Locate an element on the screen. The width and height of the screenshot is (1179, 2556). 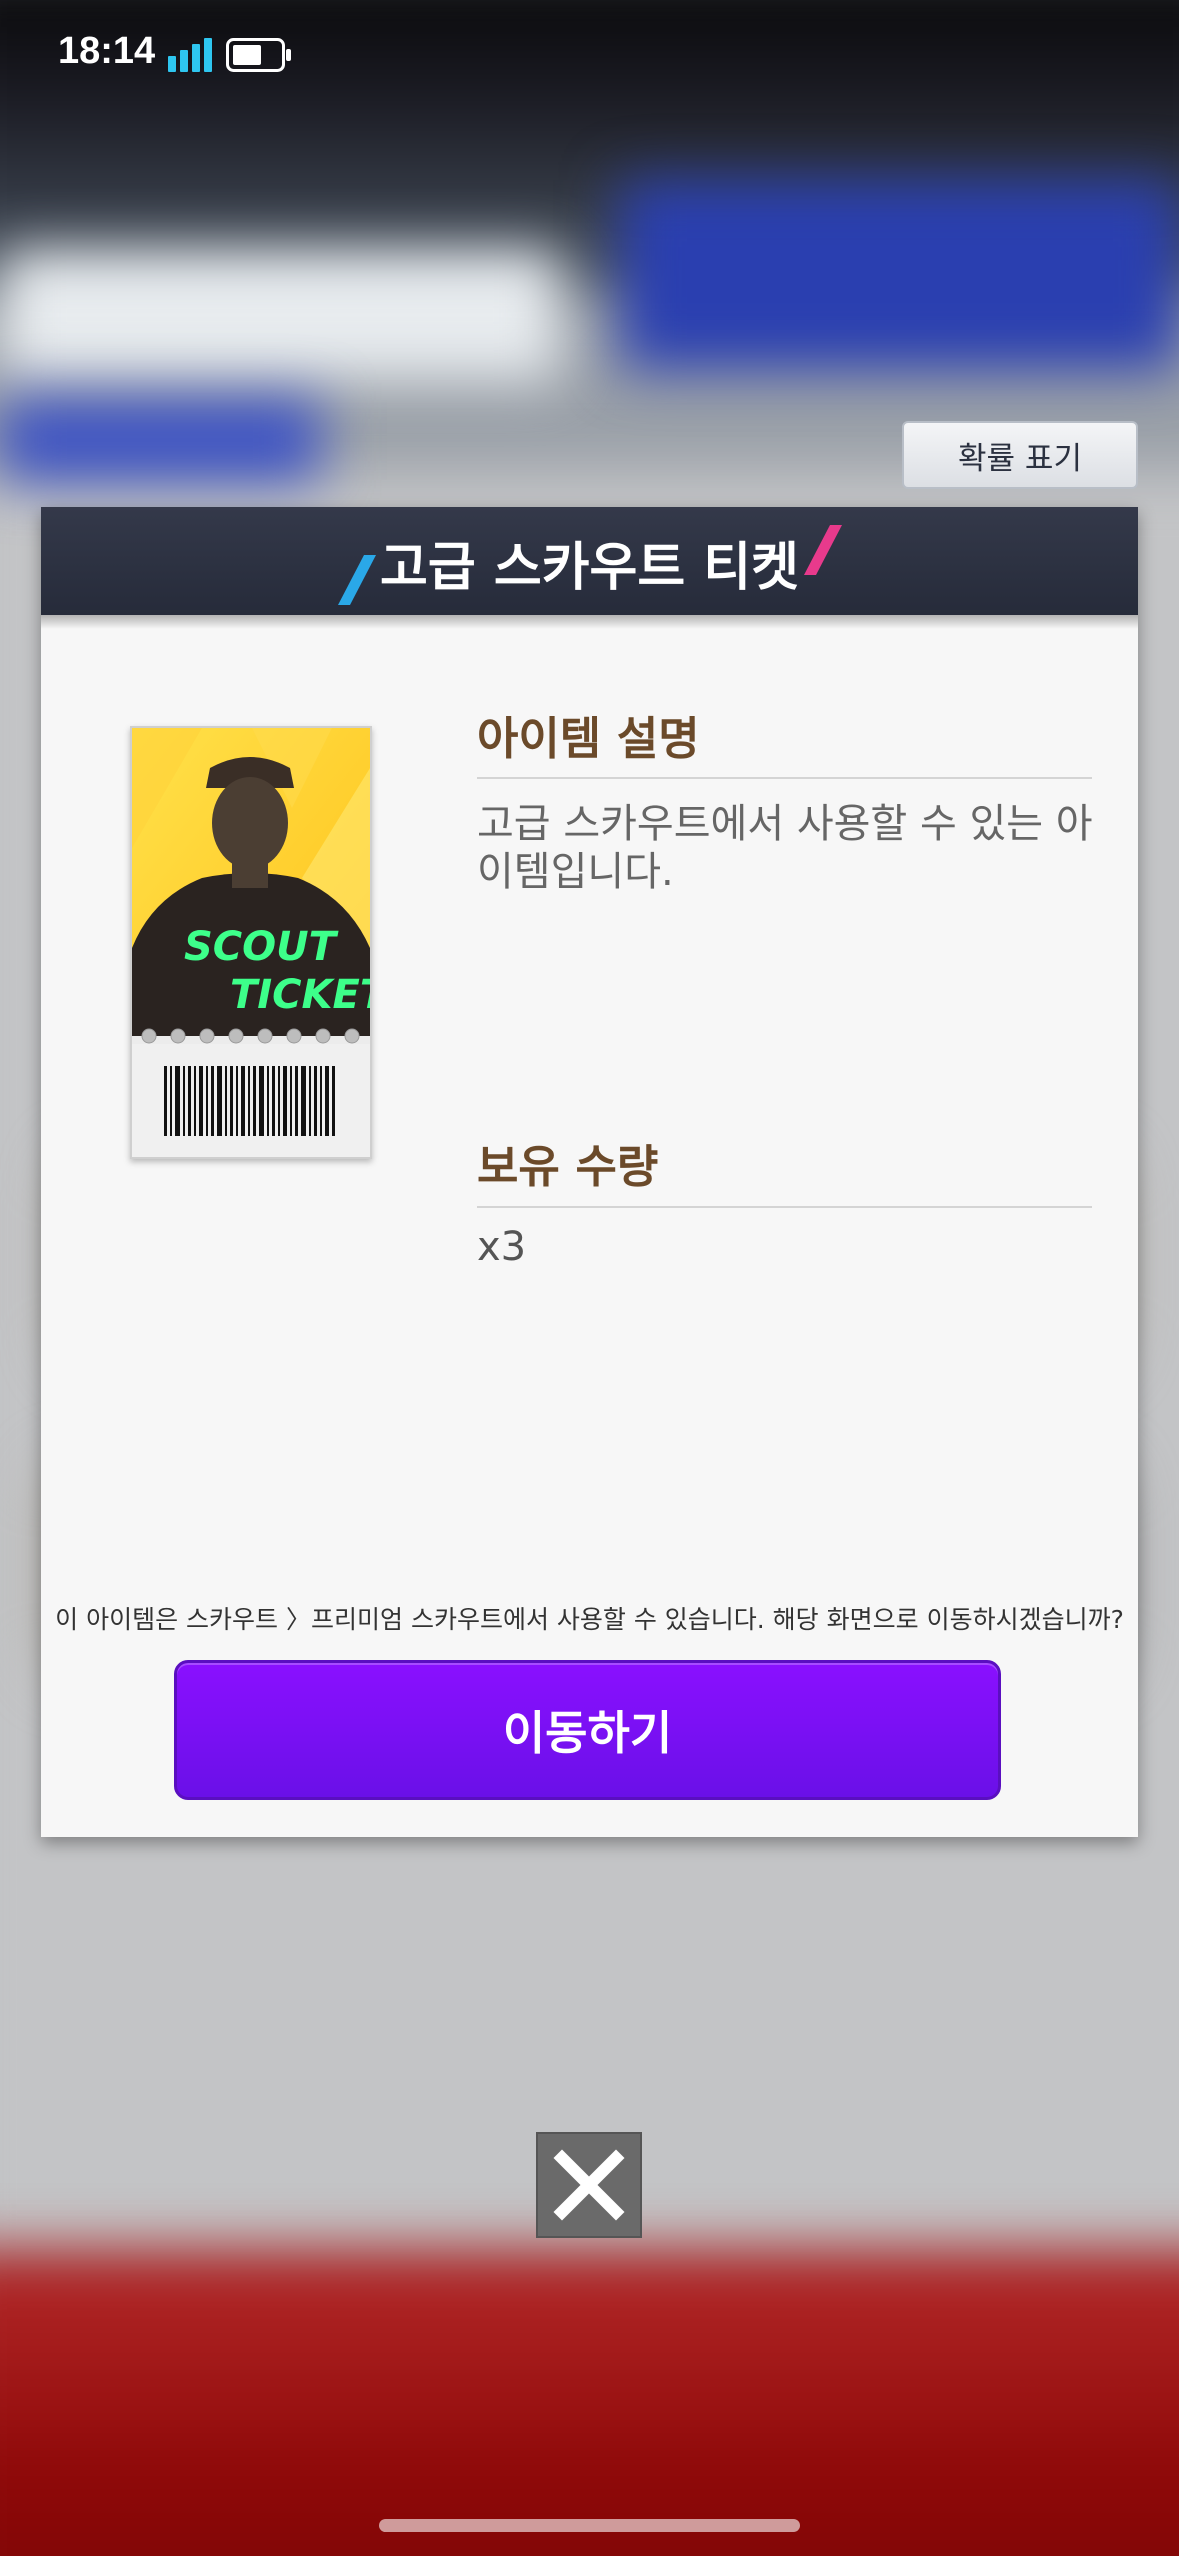
status-bar: 18:14 is located at coordinates (589, 55).